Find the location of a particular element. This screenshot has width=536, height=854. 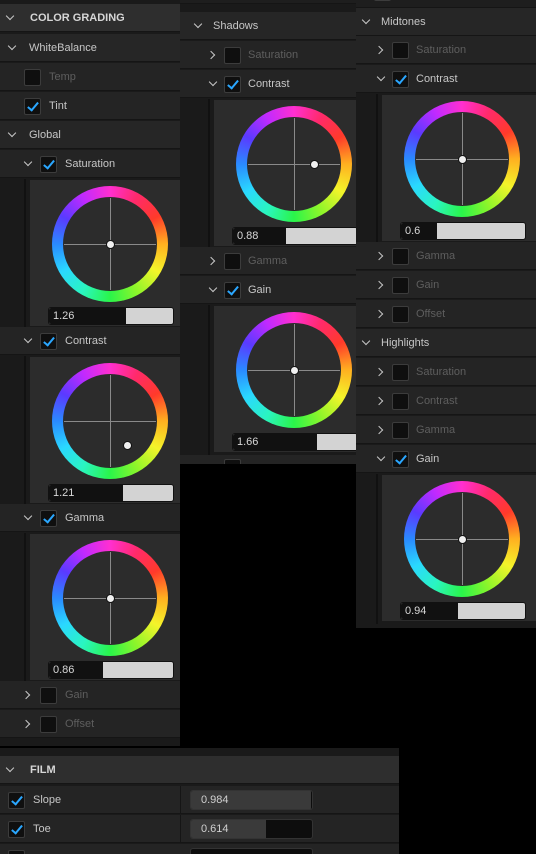

h-gain-wheel-box: 0.94 is located at coordinates (459, 548).